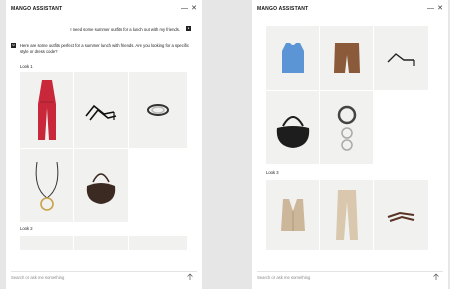 The width and height of the screenshot is (450, 289). Describe the element at coordinates (188, 28) in the screenshot. I see `user-avatar: ●` at that location.